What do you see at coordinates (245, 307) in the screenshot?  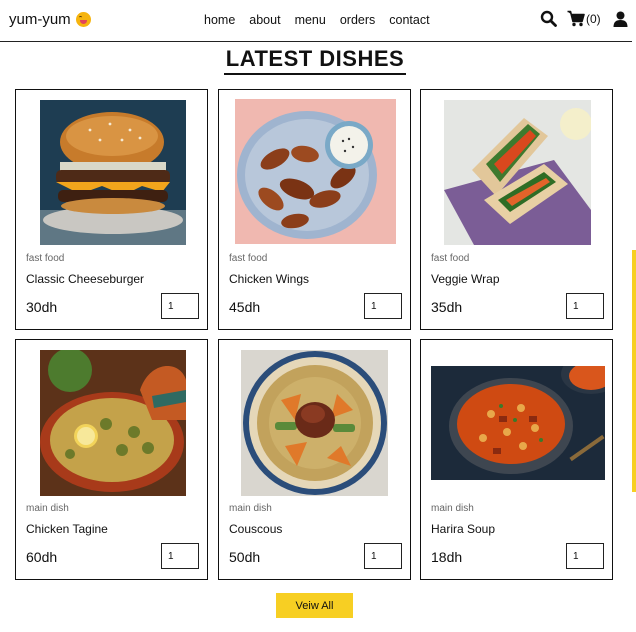 I see `dish-price: 45dh` at bounding box center [245, 307].